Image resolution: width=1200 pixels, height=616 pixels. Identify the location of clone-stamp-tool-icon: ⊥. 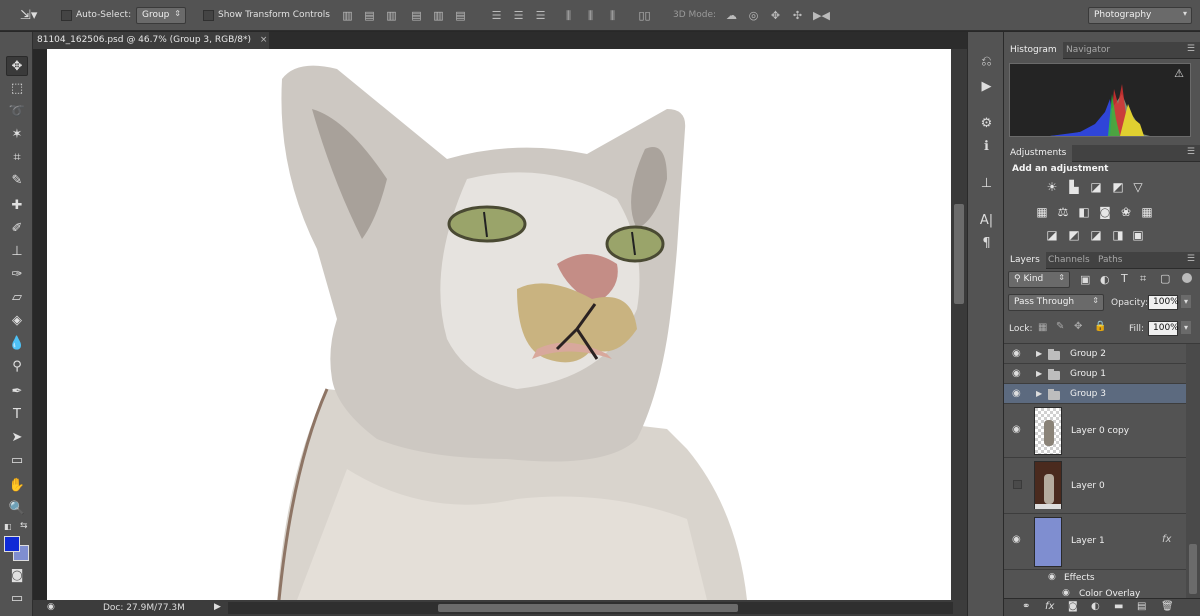
(17, 252).